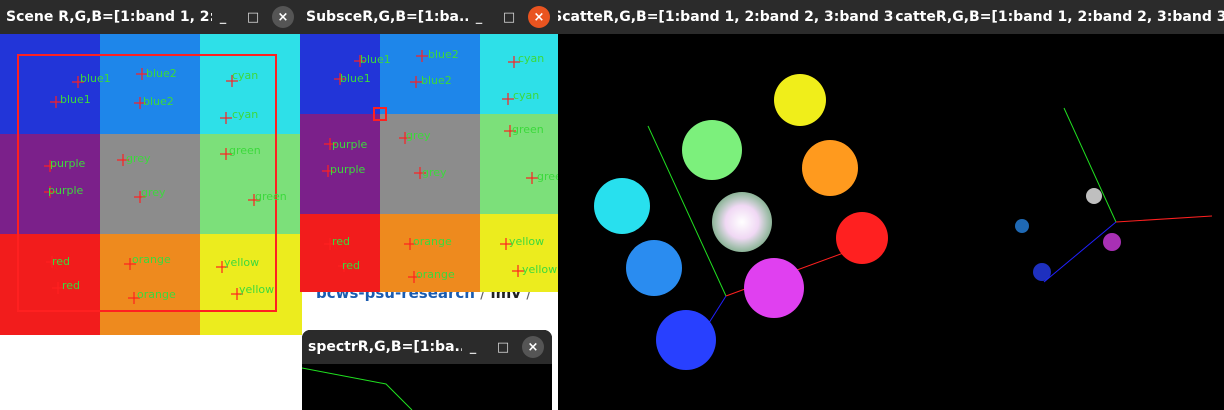 The image size is (1224, 410). I want to click on spectrum-titlebar: spectrR,G,B=[1:ba... _ □ ×, so click(427, 347).